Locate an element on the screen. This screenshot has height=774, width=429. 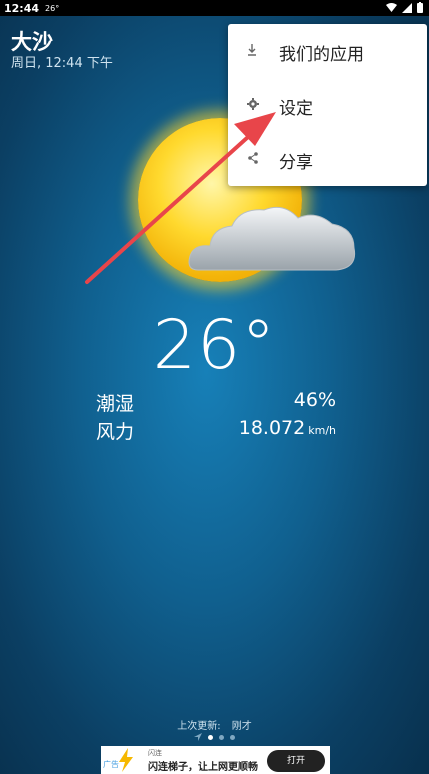
menu-item-settings: 设定 is located at coordinates (327, 105).